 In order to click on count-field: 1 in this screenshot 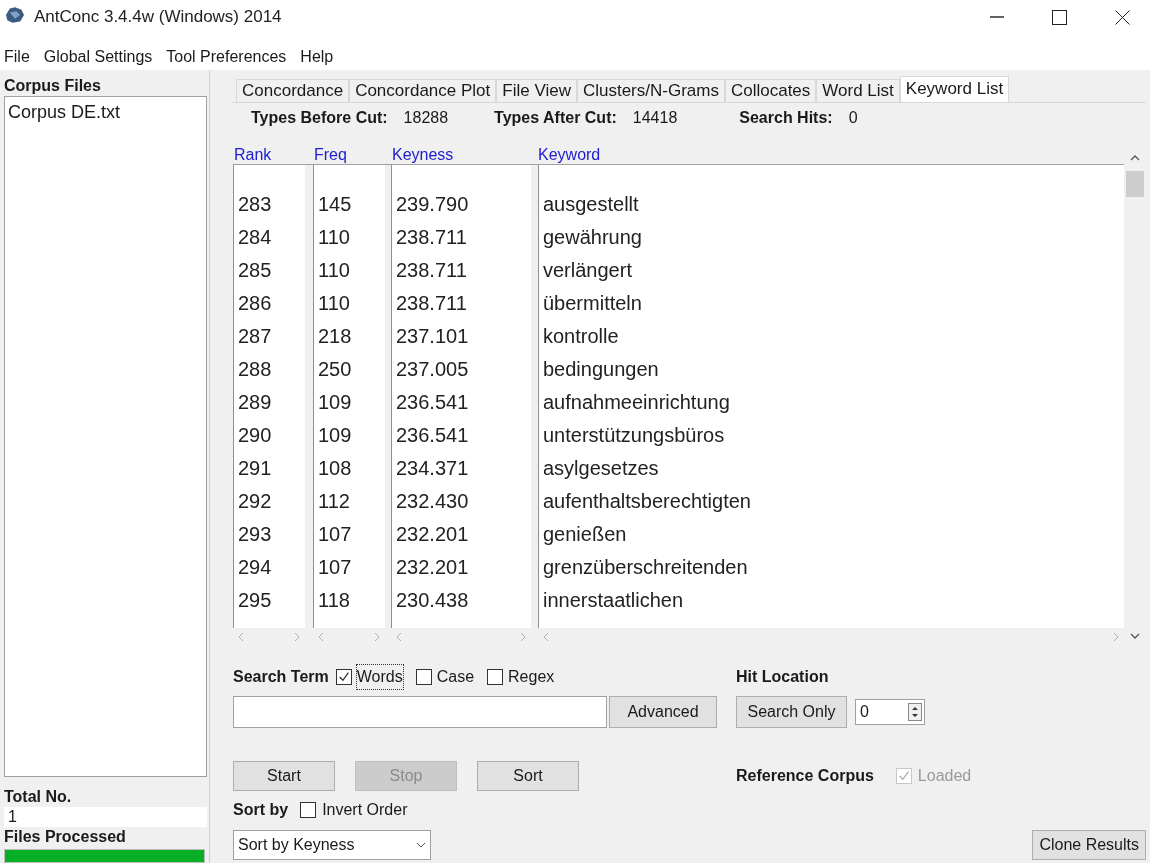, I will do `click(105, 817)`.